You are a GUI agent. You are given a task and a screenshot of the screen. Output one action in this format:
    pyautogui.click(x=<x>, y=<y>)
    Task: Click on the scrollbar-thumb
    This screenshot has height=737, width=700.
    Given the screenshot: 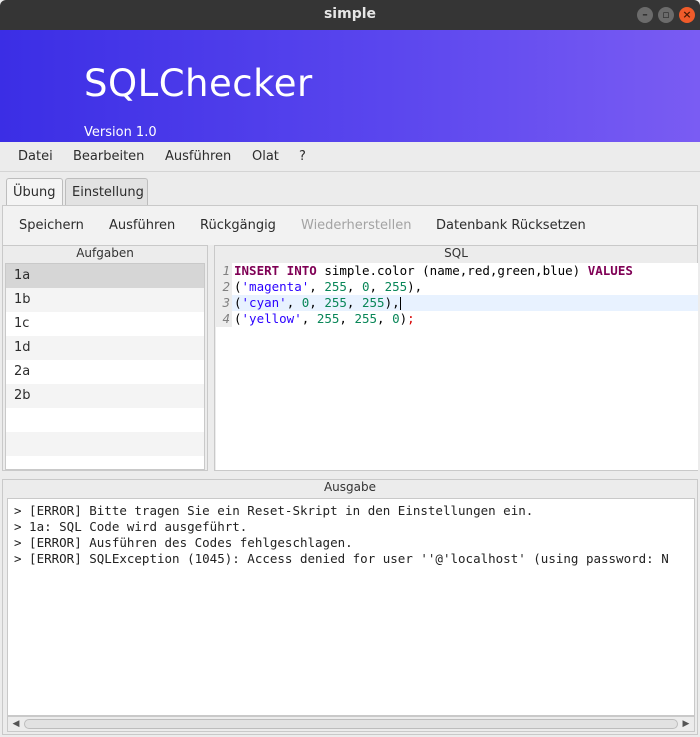 What is the action you would take?
    pyautogui.click(x=351, y=724)
    